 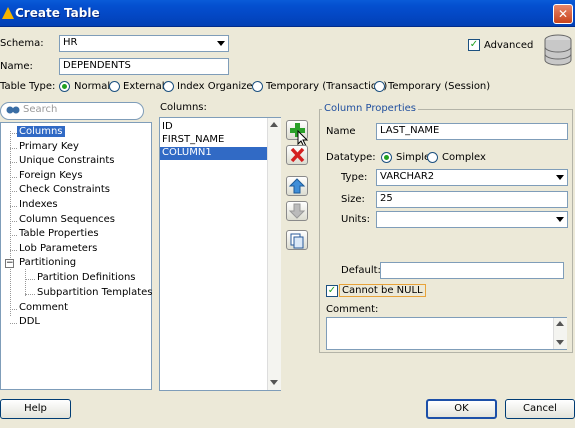 What do you see at coordinates (558, 50) in the screenshot?
I see `database-icon` at bounding box center [558, 50].